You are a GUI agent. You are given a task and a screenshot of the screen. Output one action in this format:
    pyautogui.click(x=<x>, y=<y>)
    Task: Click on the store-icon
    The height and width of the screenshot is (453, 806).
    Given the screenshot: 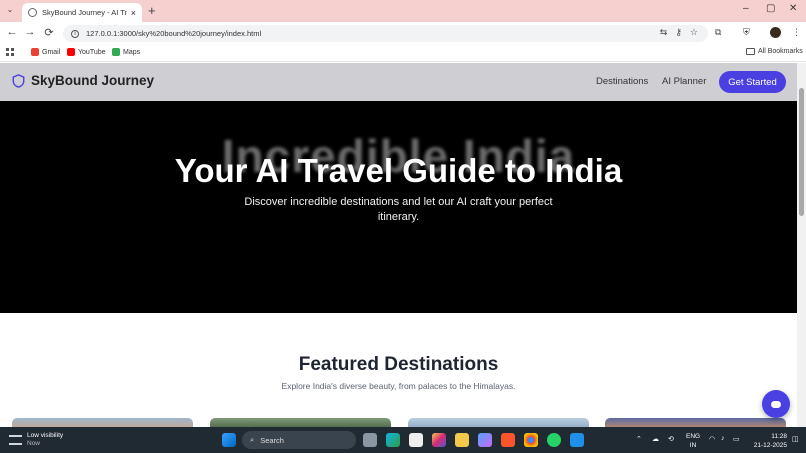 What is the action you would take?
    pyautogui.click(x=416, y=440)
    